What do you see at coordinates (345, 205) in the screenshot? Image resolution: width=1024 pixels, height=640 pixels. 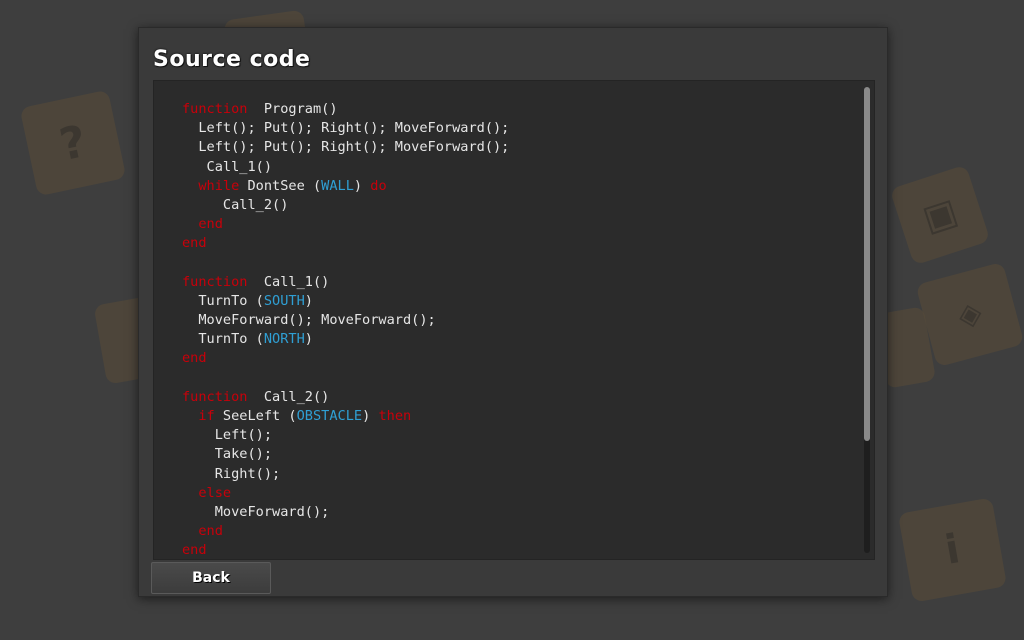 I see `code-line: Call_2()` at bounding box center [345, 205].